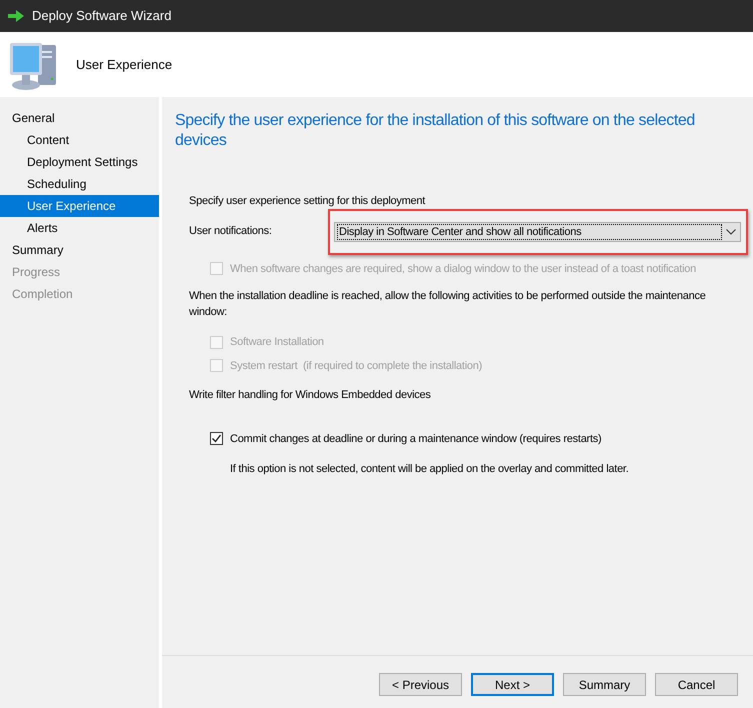 This screenshot has height=708, width=753. Describe the element at coordinates (79, 228) in the screenshot. I see `nav-item: Alerts` at that location.